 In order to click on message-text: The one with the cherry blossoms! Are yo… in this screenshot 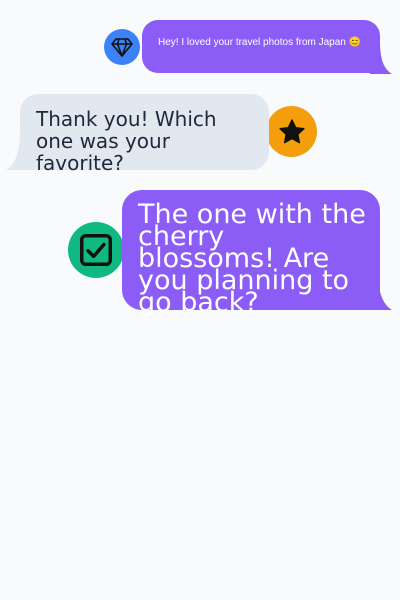, I will do `click(252, 258)`.